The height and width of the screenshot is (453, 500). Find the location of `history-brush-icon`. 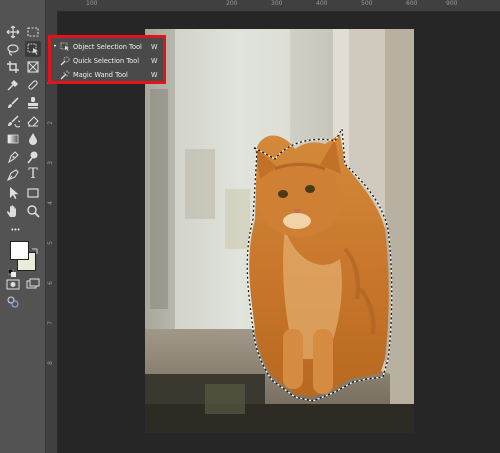

history-brush-icon is located at coordinates (14, 121).